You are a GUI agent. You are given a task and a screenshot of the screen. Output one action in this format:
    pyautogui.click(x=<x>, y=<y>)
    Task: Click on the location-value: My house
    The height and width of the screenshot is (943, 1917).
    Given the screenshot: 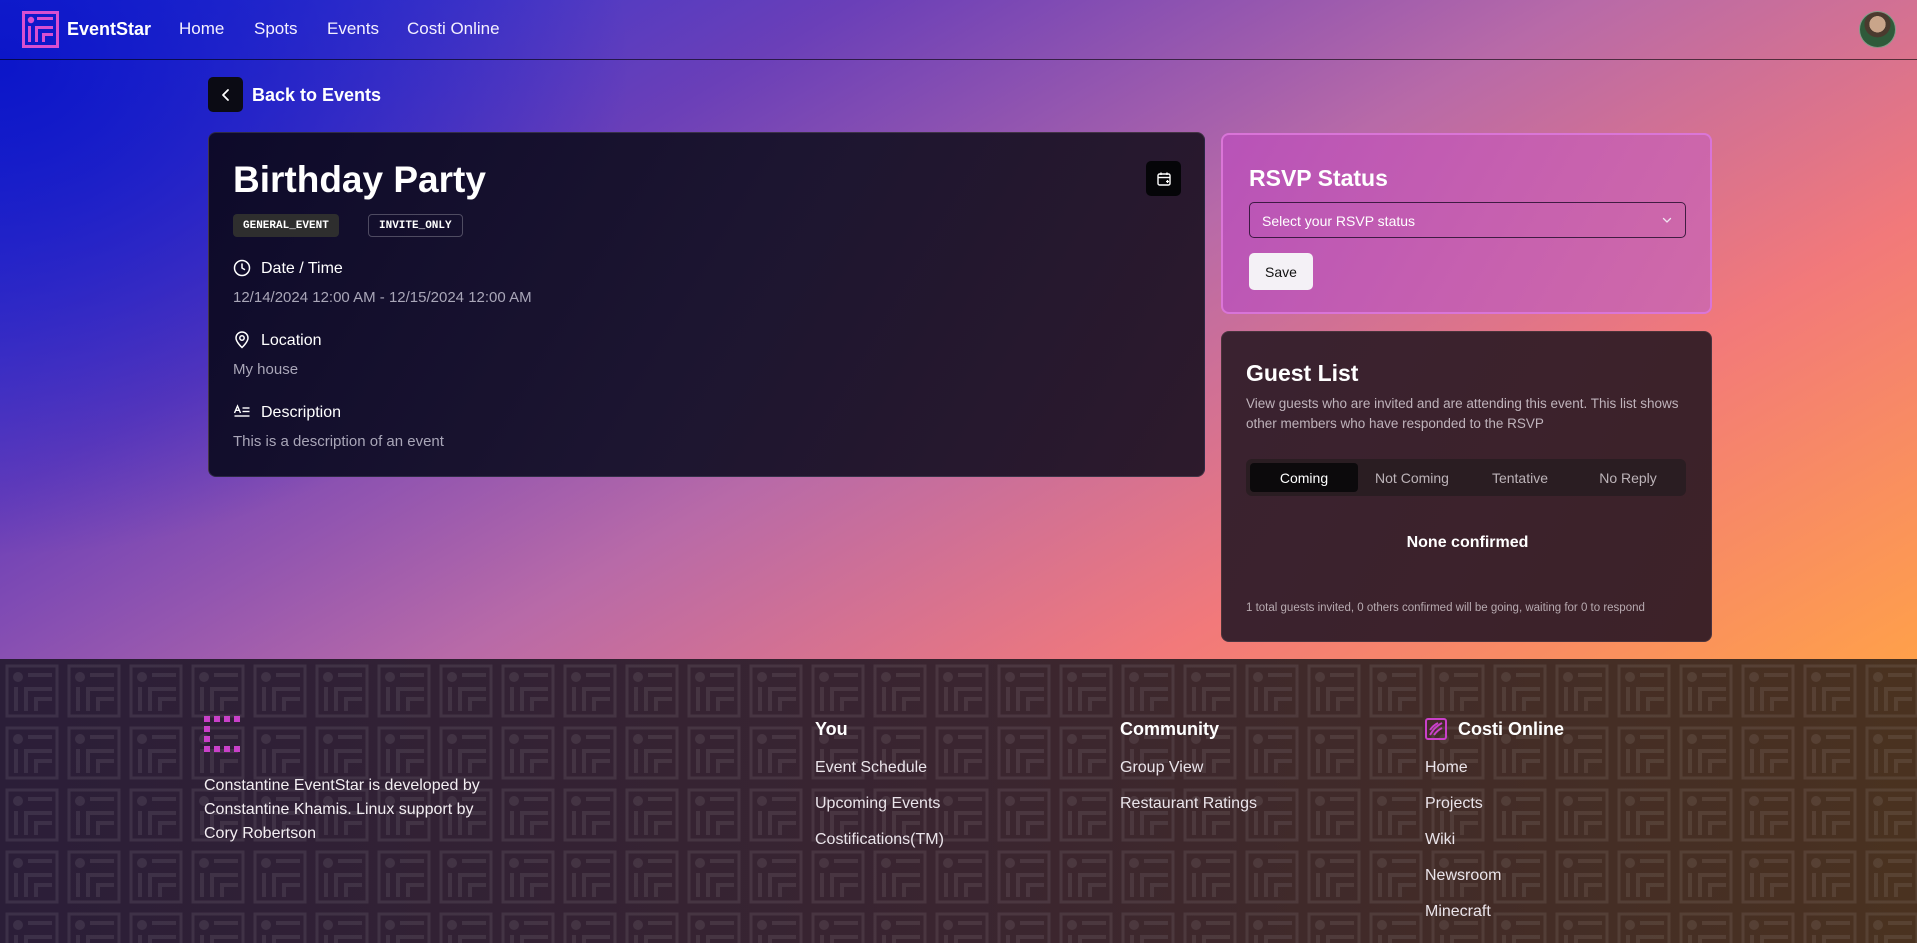 What is the action you would take?
    pyautogui.click(x=266, y=369)
    